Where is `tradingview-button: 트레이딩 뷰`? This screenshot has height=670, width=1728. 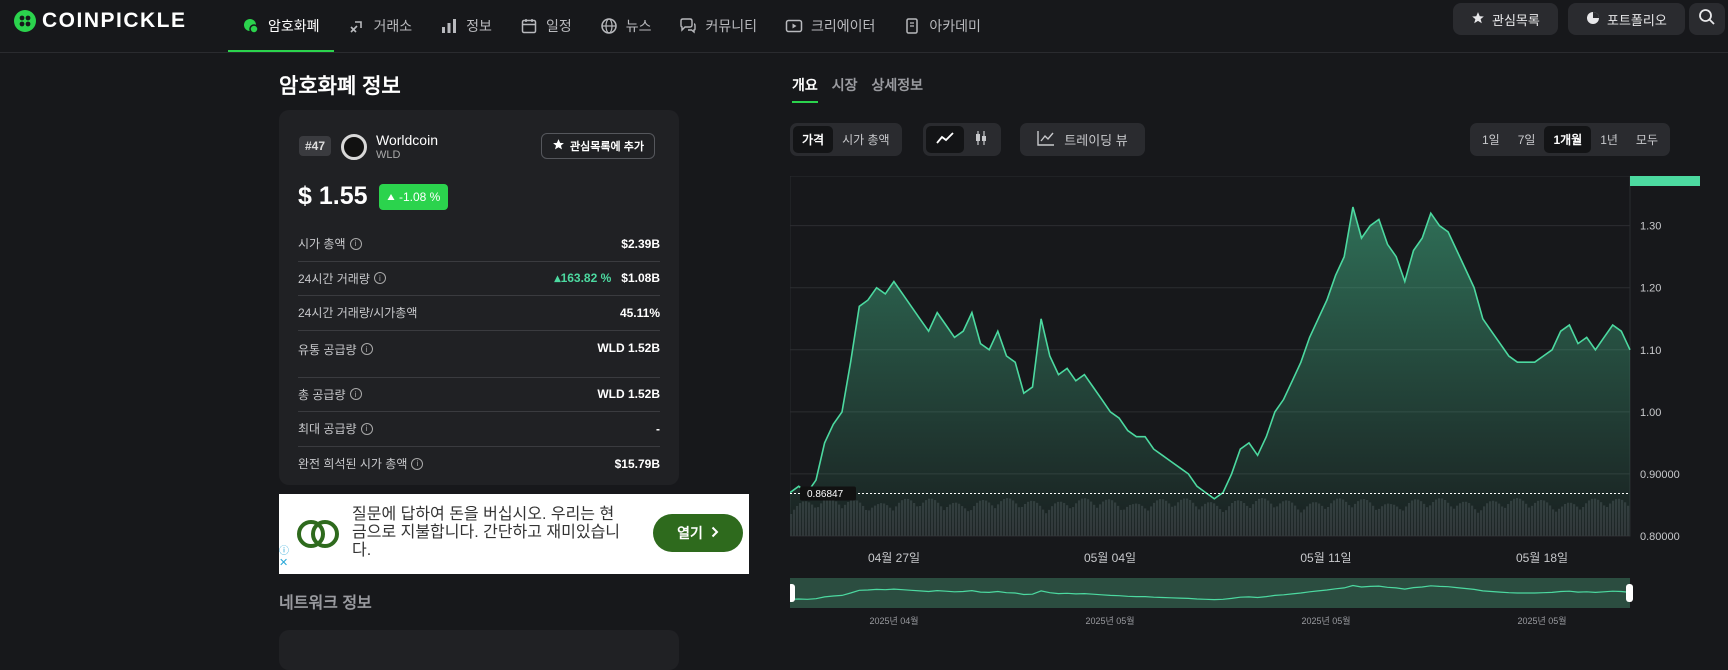
tradingview-button: 트레이딩 뷰 is located at coordinates (1082, 139).